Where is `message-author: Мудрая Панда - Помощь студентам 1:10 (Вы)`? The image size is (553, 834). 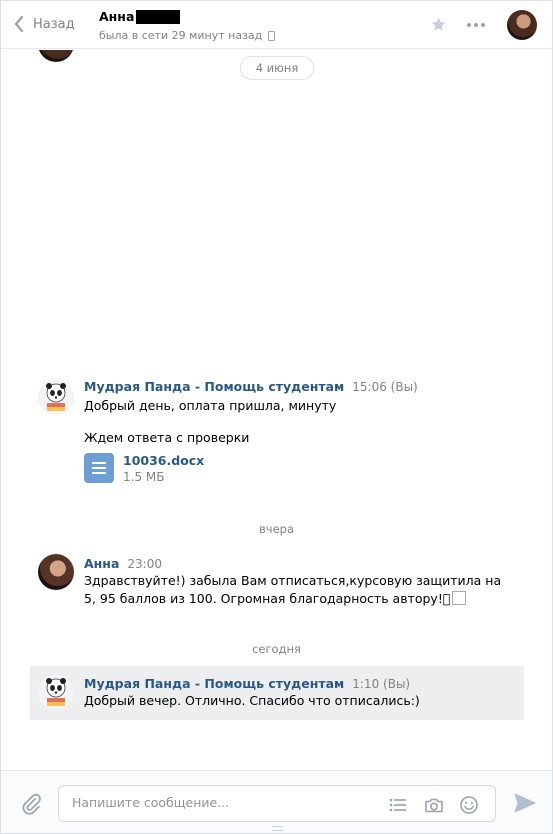
message-author: Мудрая Панда - Помощь студентам 1:10 (Вы) is located at coordinates (247, 683).